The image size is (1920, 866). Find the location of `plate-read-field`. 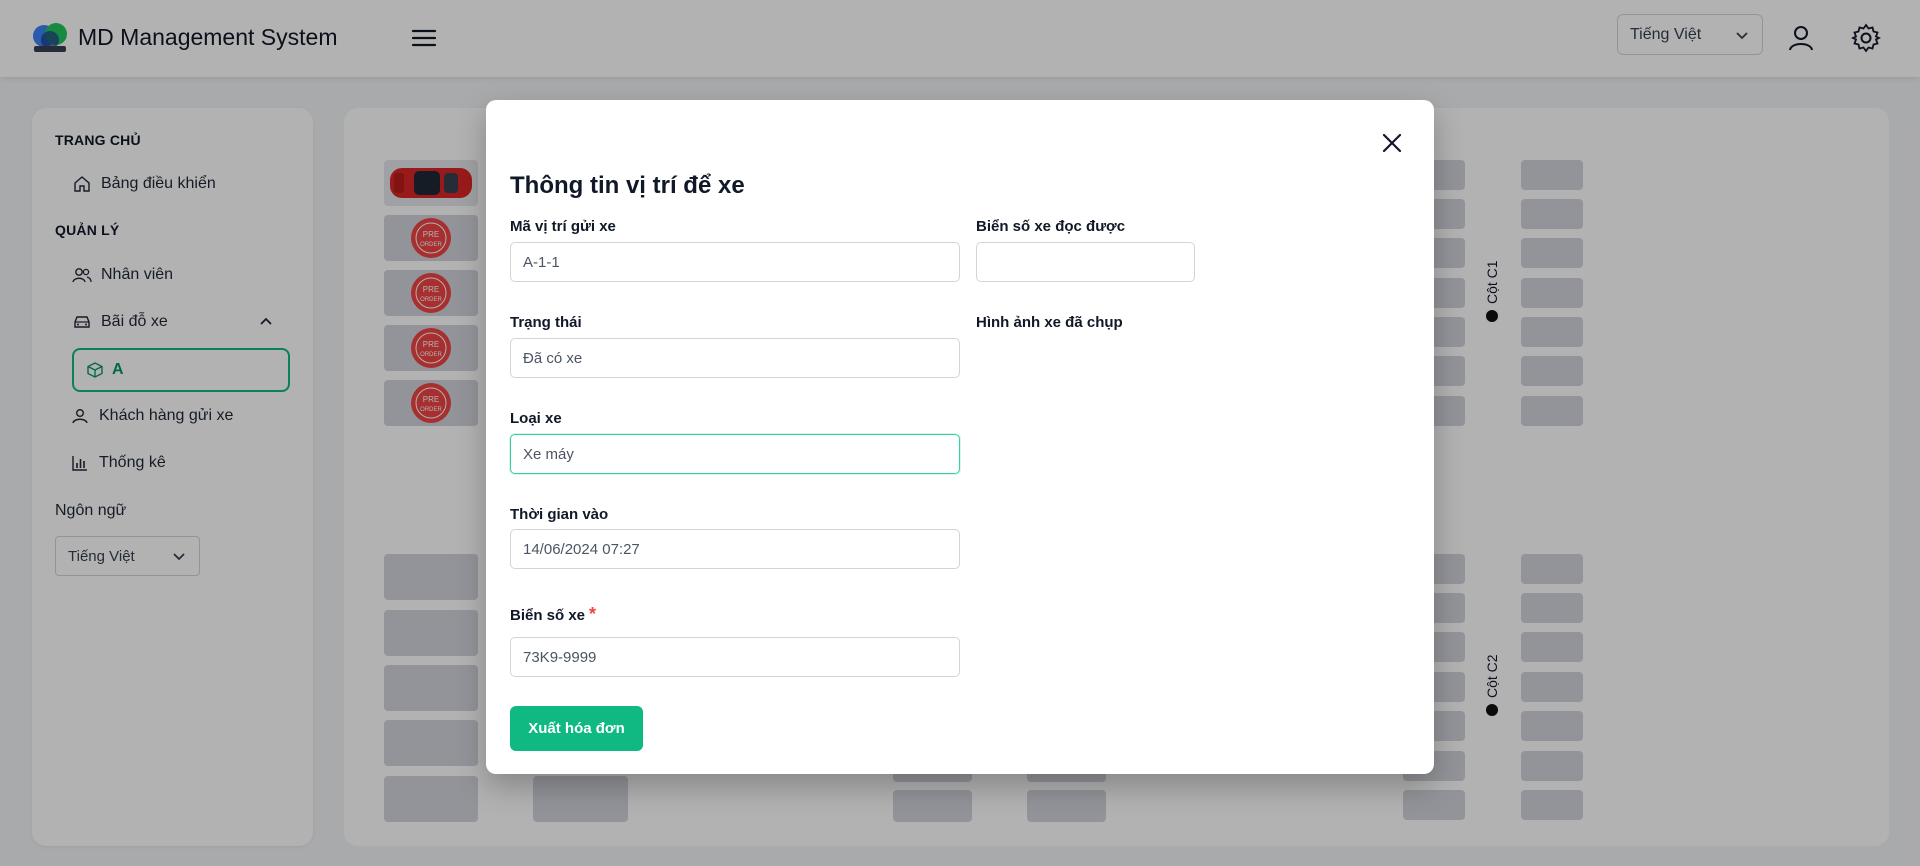

plate-read-field is located at coordinates (1085, 262).